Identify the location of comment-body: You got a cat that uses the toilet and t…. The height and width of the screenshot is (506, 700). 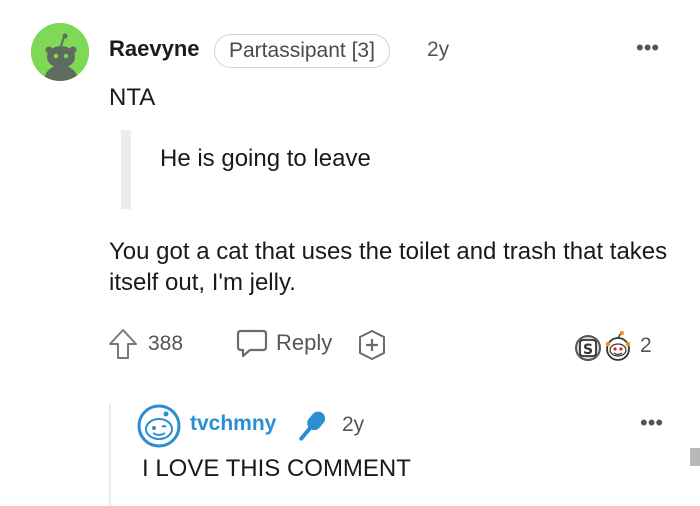
(388, 267).